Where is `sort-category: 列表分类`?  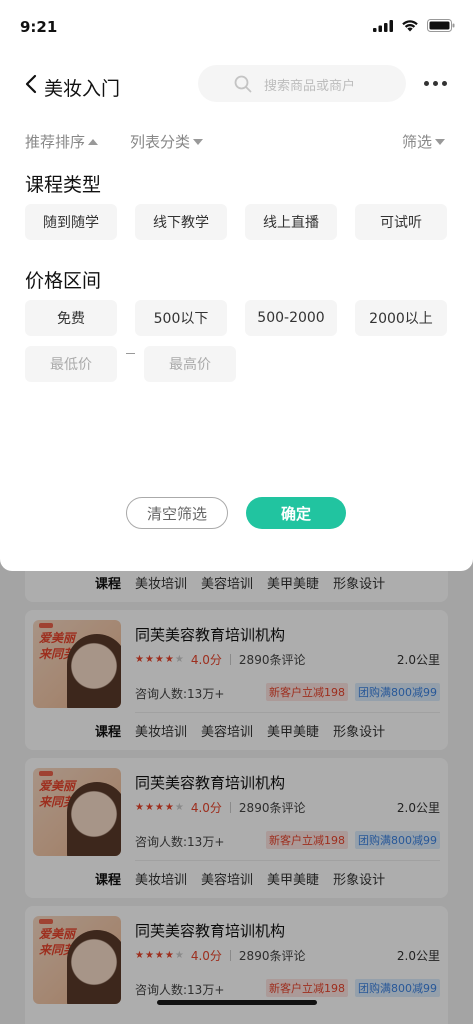
sort-category: 列表分类 is located at coordinates (167, 141).